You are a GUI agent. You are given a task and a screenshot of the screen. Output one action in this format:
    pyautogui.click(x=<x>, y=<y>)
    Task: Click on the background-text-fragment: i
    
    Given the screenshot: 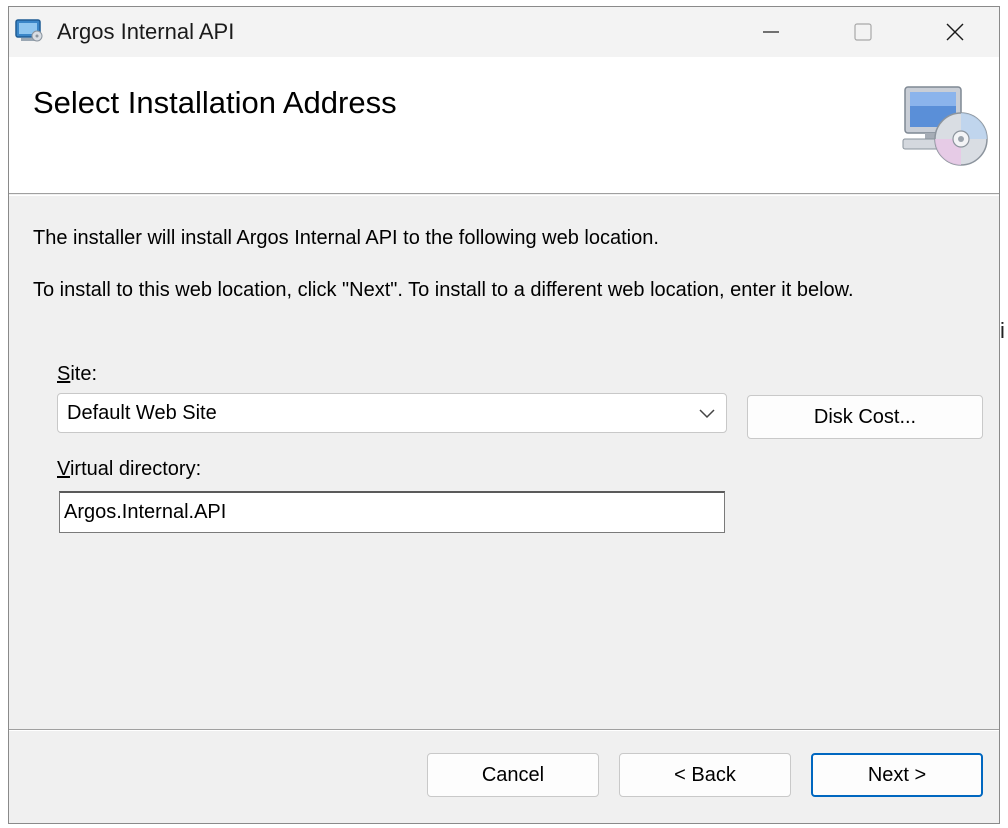 What is the action you would take?
    pyautogui.click(x=1002, y=330)
    